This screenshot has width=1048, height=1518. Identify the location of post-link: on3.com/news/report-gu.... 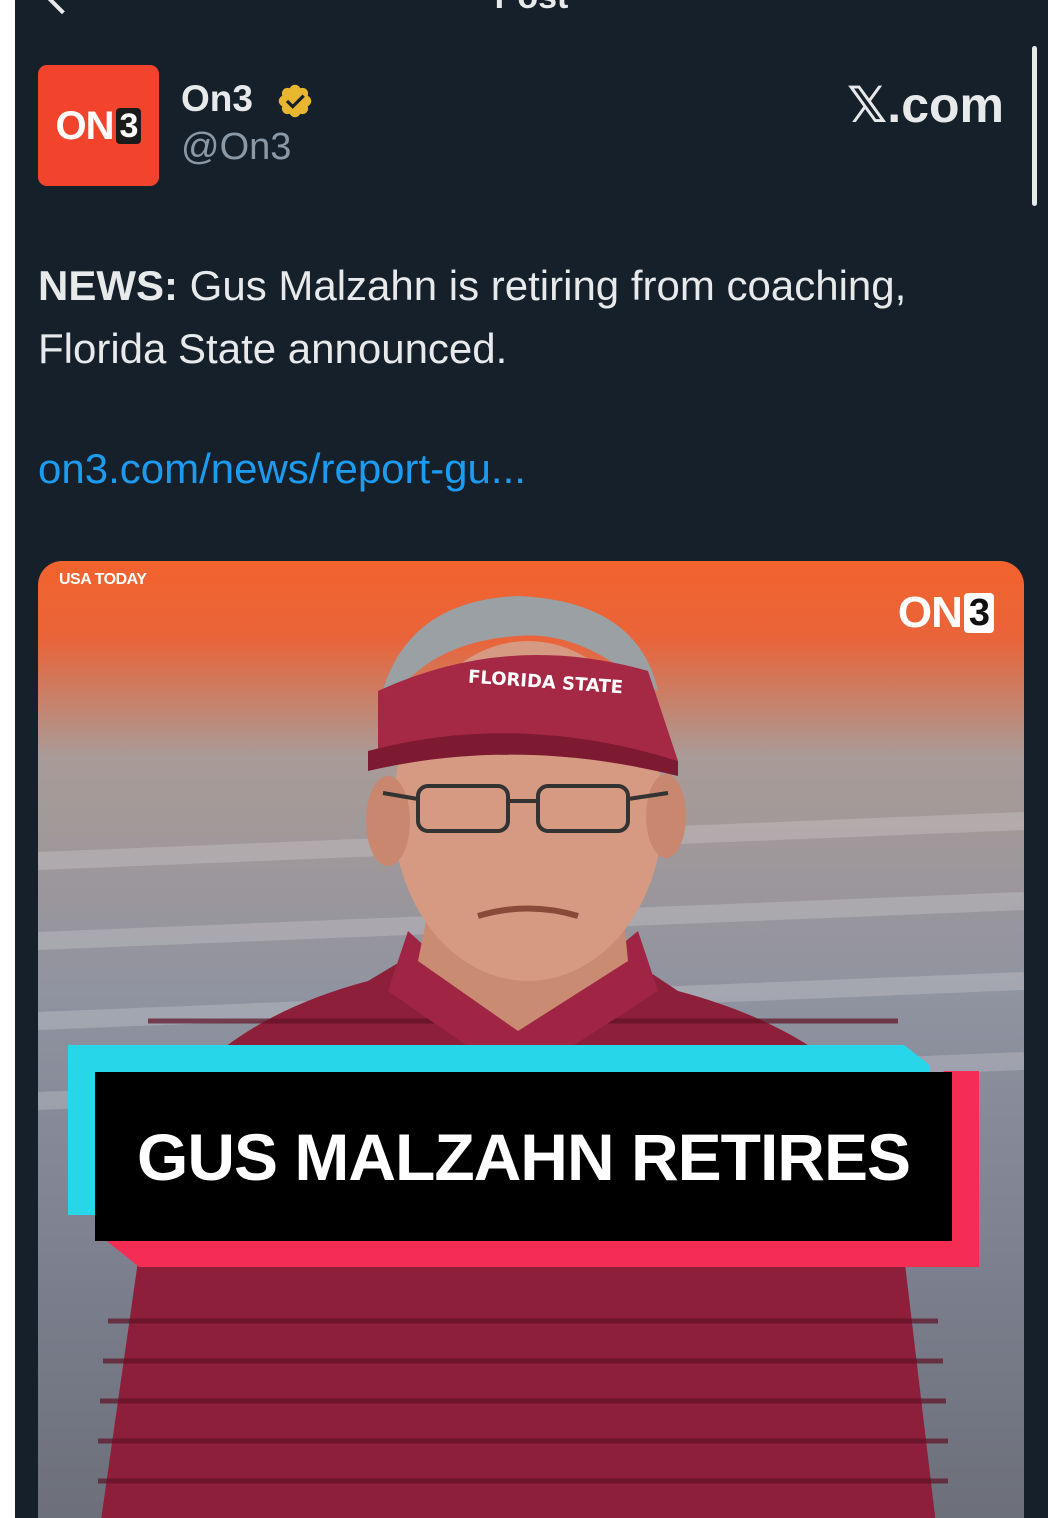
(282, 469).